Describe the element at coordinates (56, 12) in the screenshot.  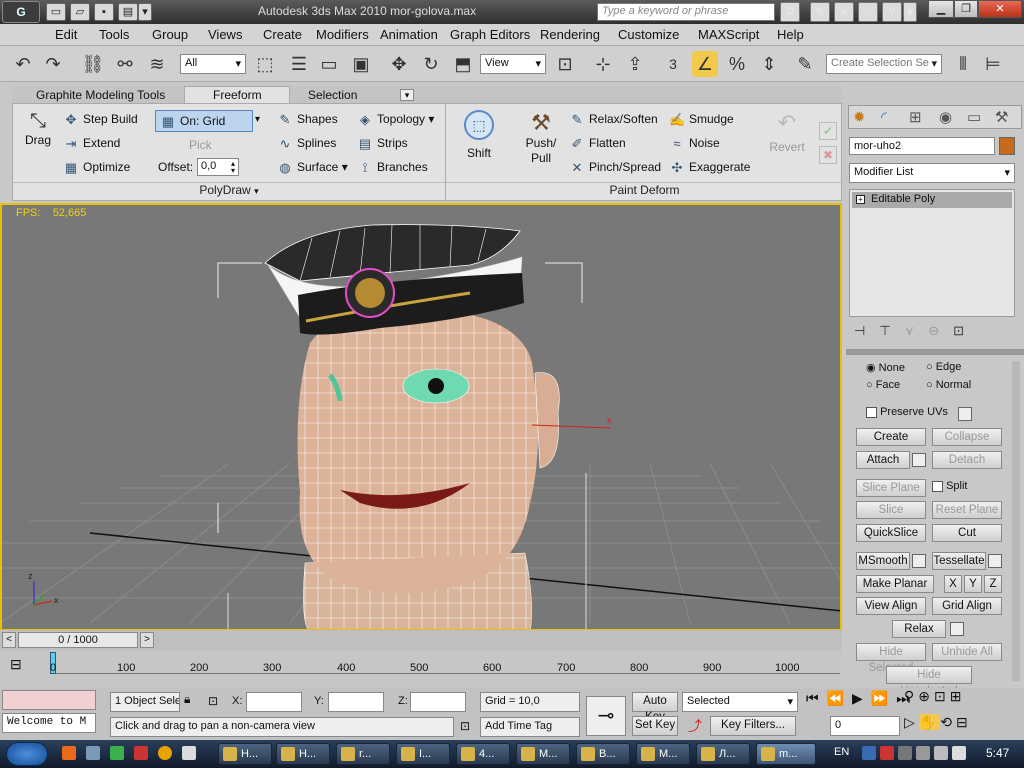
I see `new-file-icon: ▭` at that location.